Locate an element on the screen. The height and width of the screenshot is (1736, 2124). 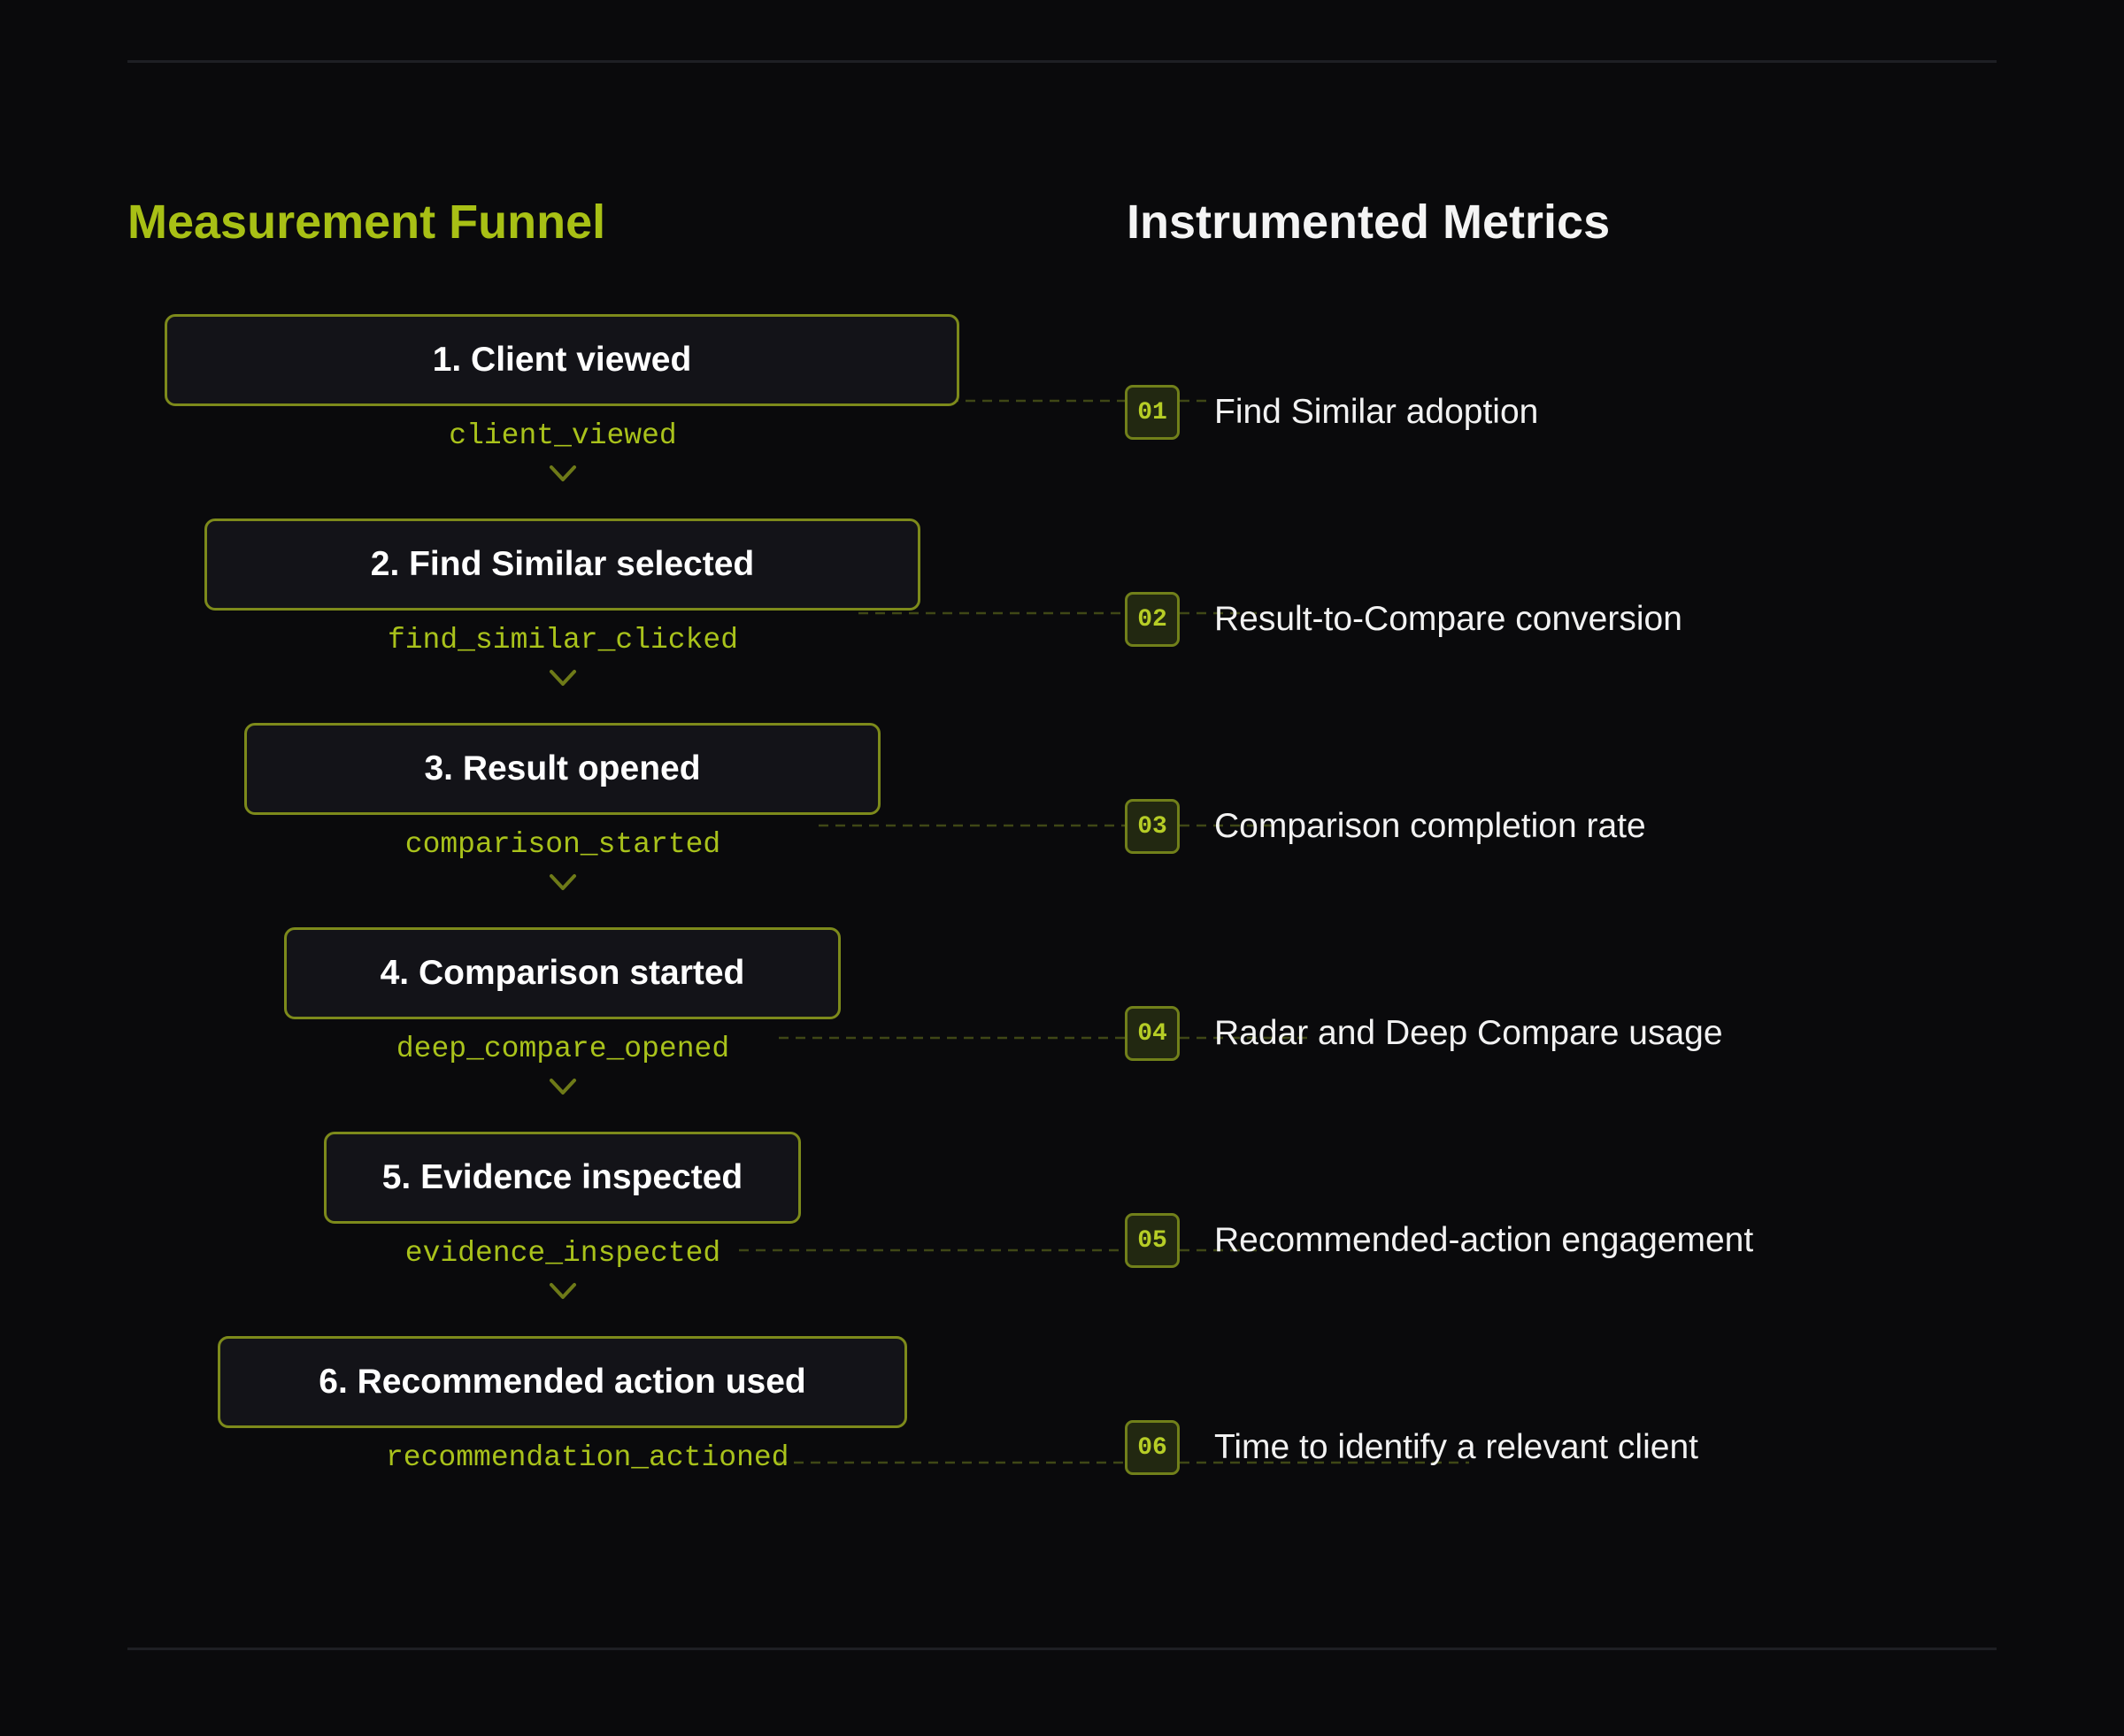
metric-item: 04 Radar and Deep Compare usage is located at coordinates (1567, 1034).